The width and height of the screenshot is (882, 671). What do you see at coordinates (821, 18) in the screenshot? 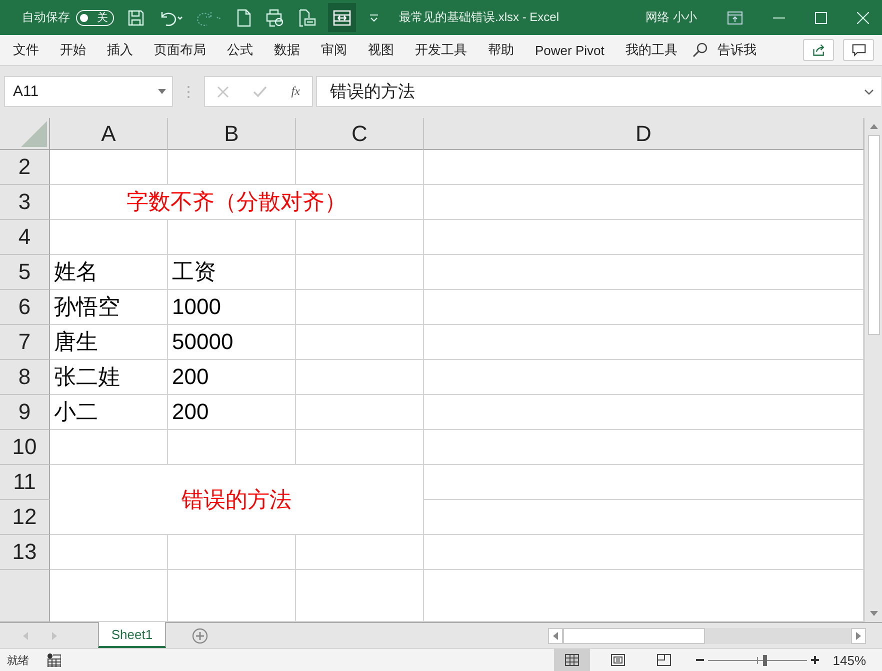
I see `maximize-icon` at bounding box center [821, 18].